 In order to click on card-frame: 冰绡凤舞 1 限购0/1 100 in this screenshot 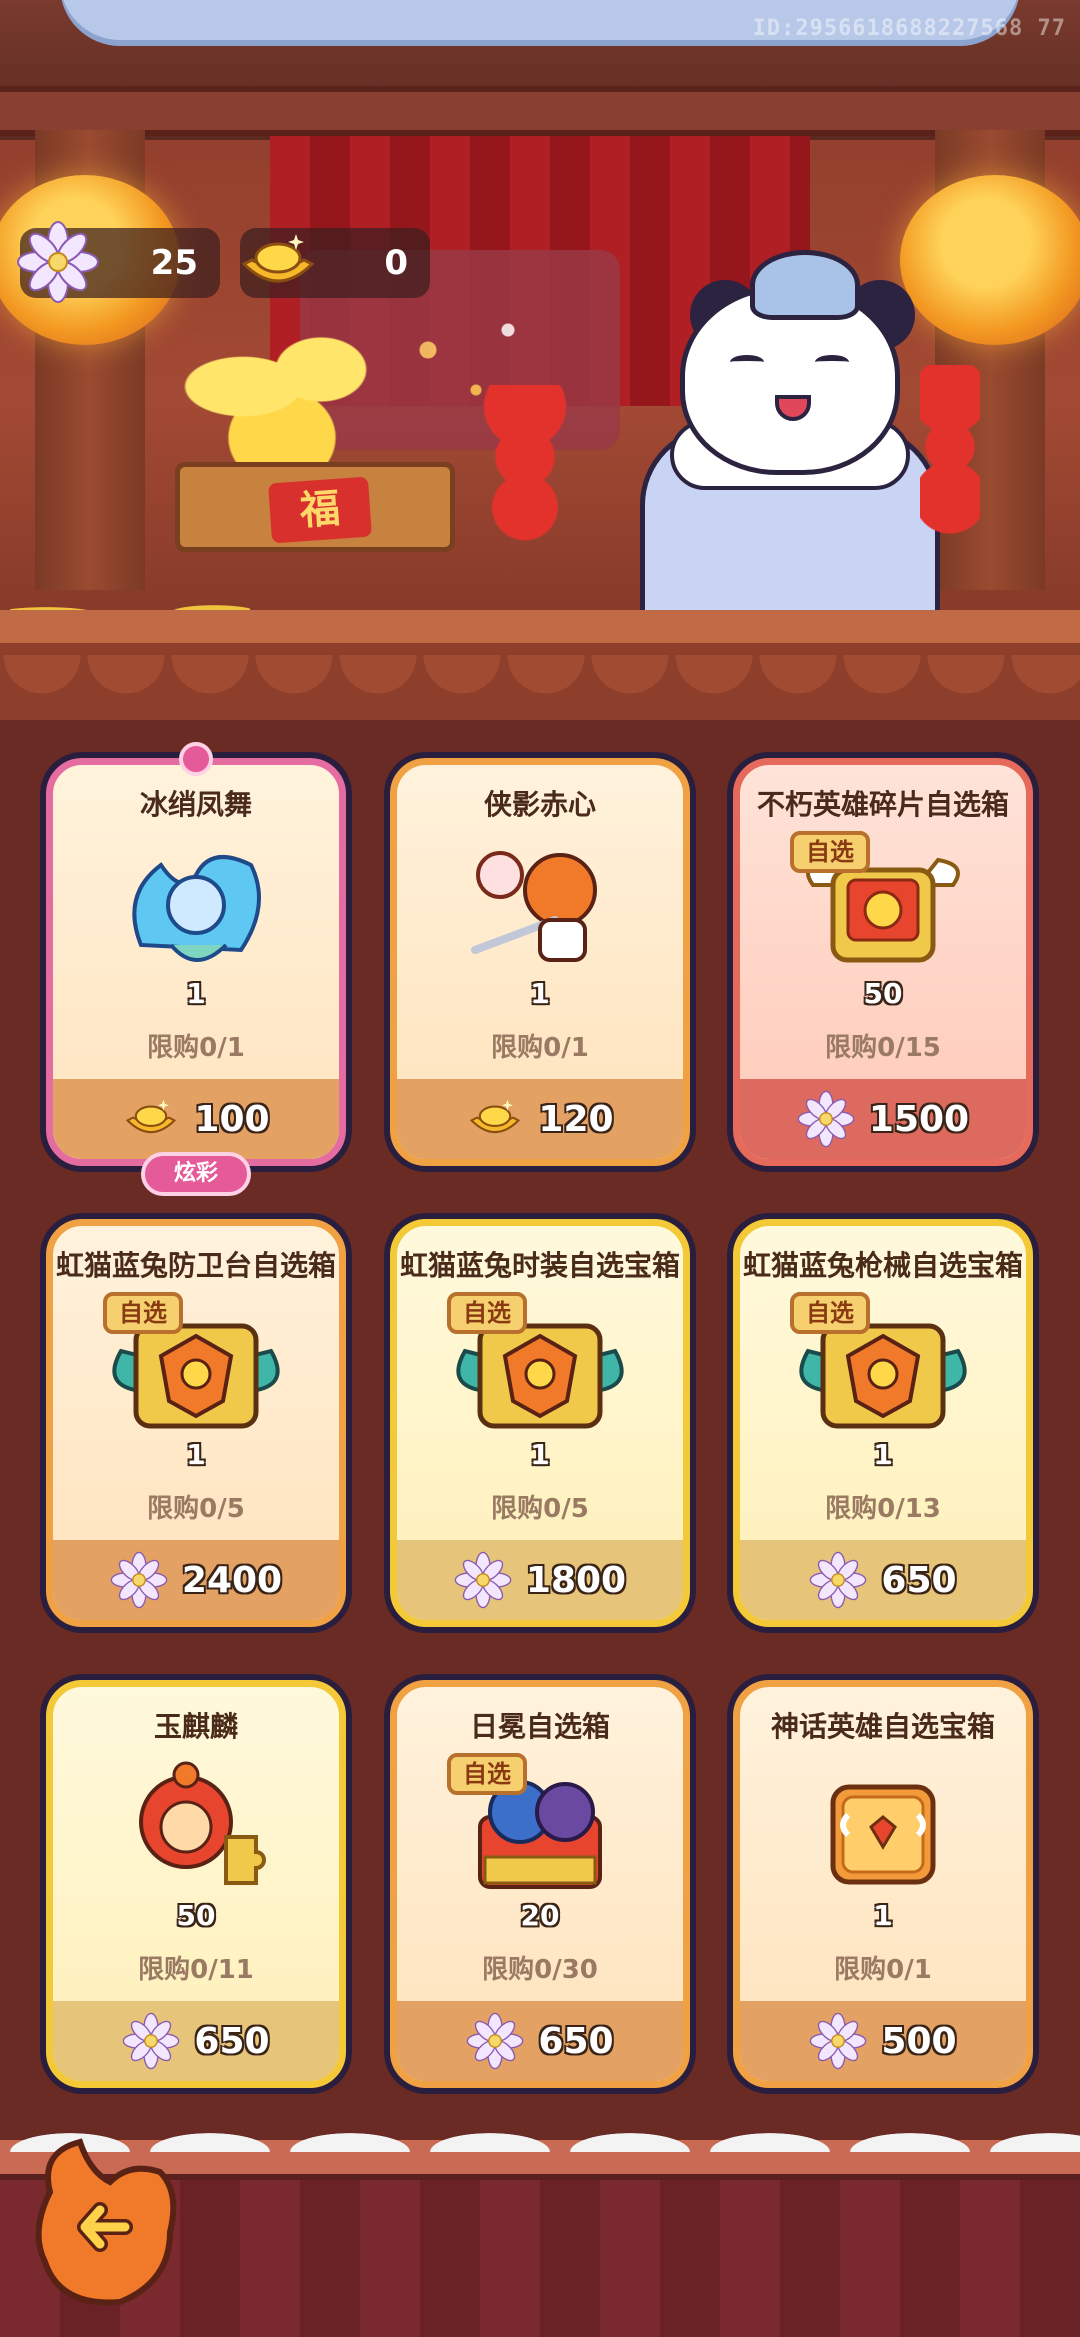, I will do `click(196, 962)`.